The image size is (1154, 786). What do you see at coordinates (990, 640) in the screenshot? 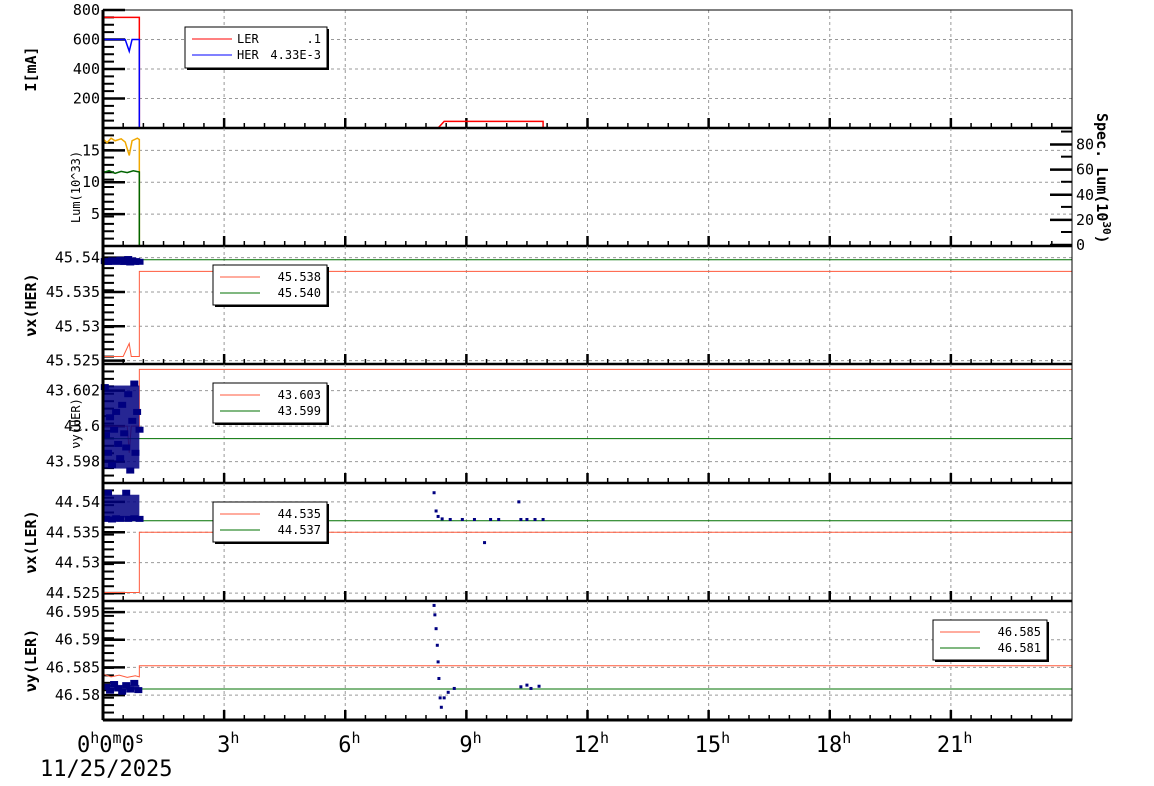
I see `legend: 46.585 46.581` at bounding box center [990, 640].